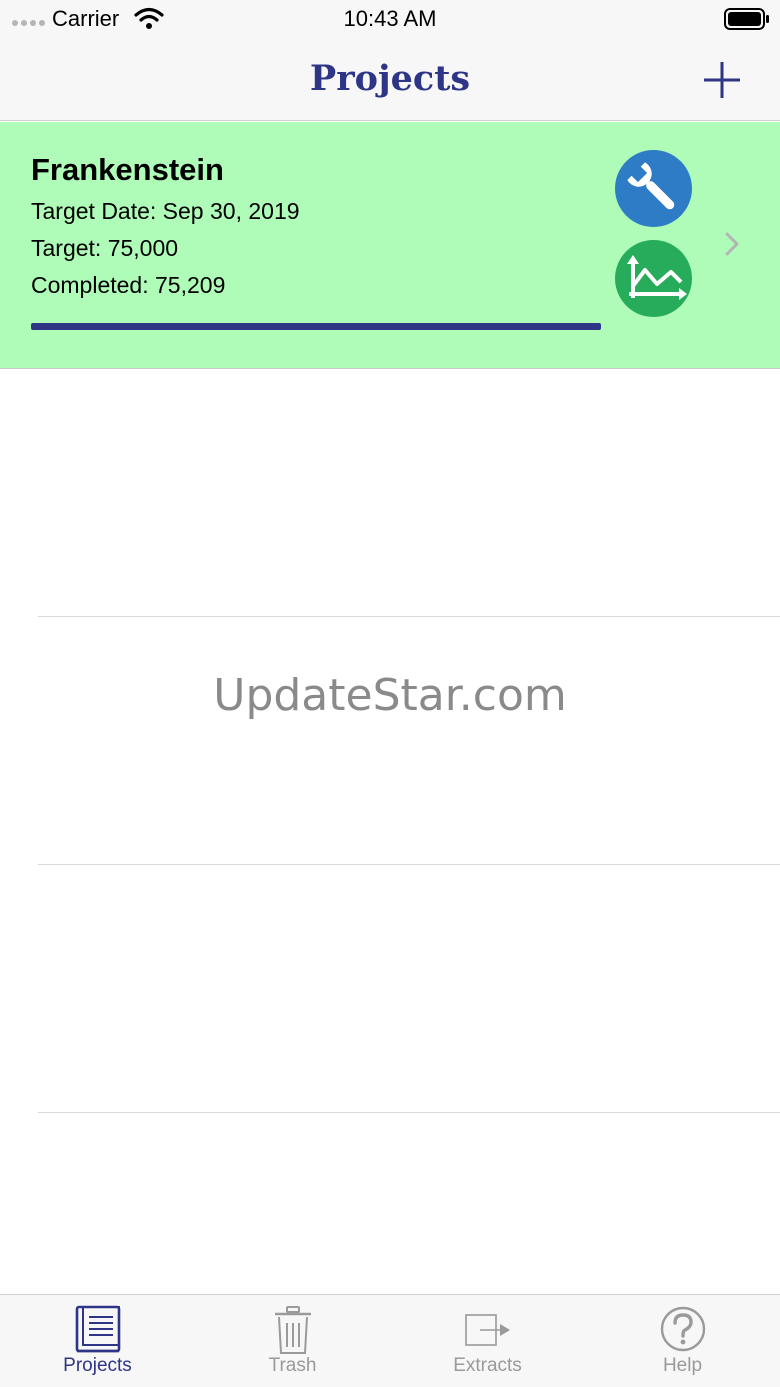  I want to click on watermark: UpdateStar.com, so click(390, 695).